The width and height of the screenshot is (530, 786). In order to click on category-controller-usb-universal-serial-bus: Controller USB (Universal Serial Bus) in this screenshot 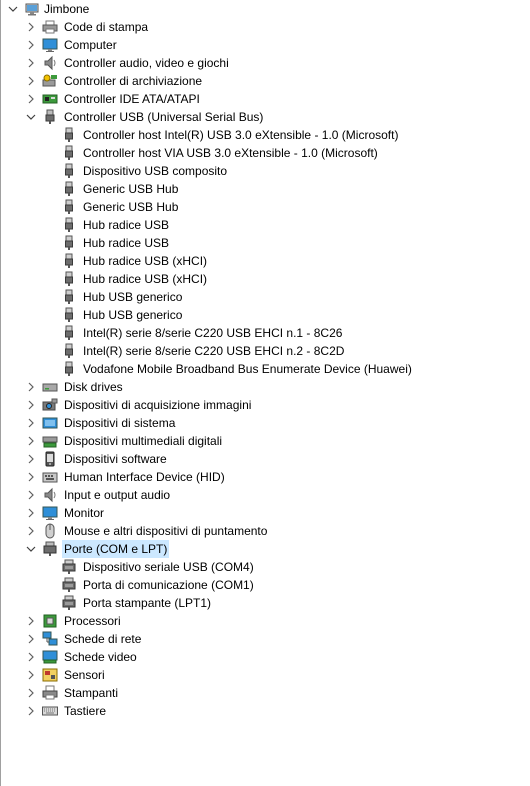, I will do `click(265, 117)`.